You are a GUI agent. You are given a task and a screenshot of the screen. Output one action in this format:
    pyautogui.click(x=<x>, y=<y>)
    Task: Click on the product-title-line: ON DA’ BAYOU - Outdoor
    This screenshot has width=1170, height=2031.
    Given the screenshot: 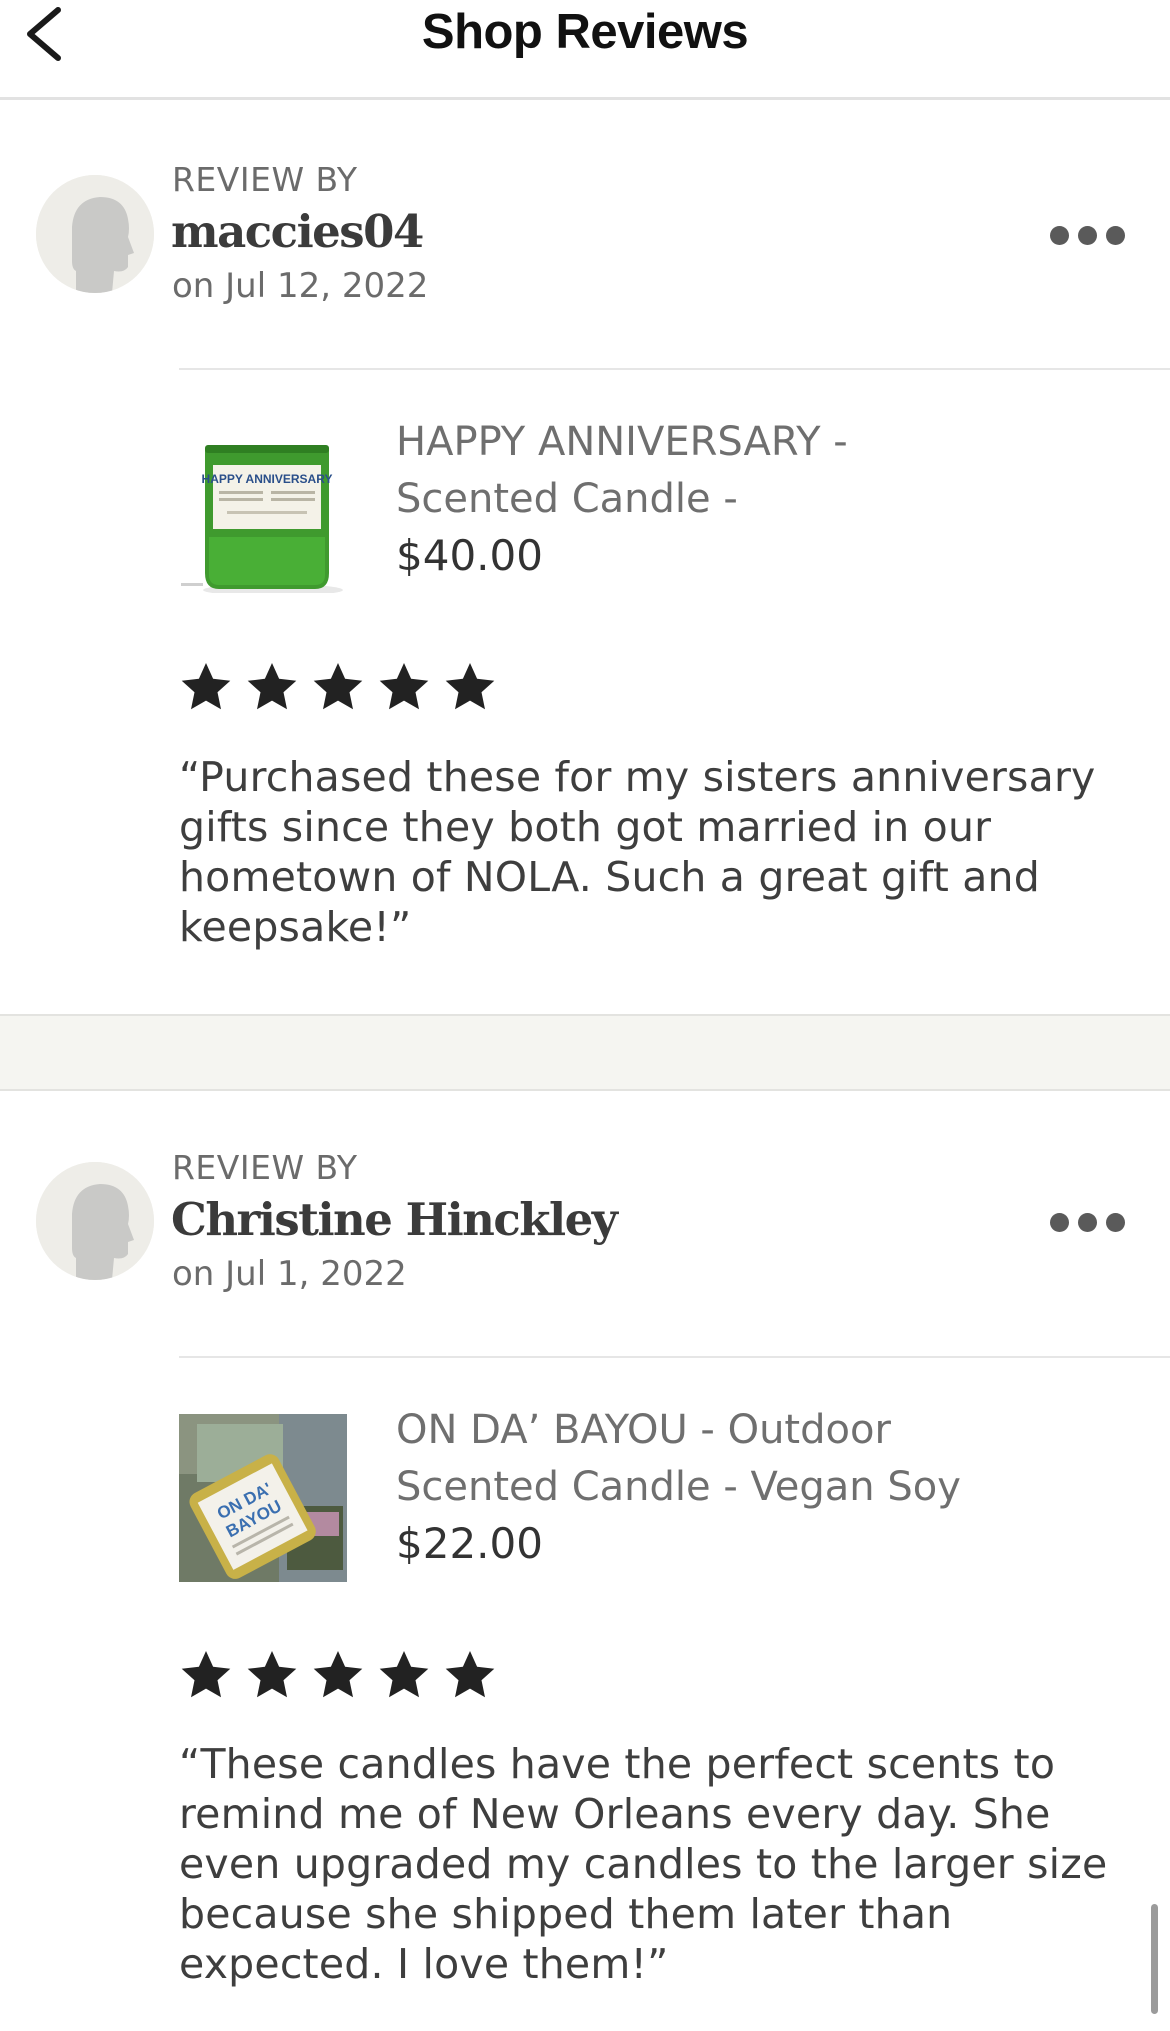 What is the action you would take?
    pyautogui.click(x=643, y=1430)
    